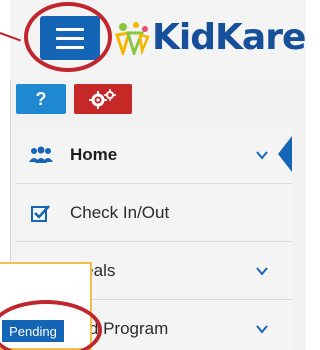 The height and width of the screenshot is (350, 320). Describe the element at coordinates (94, 154) in the screenshot. I see `sidebar-item-label: Home` at that location.